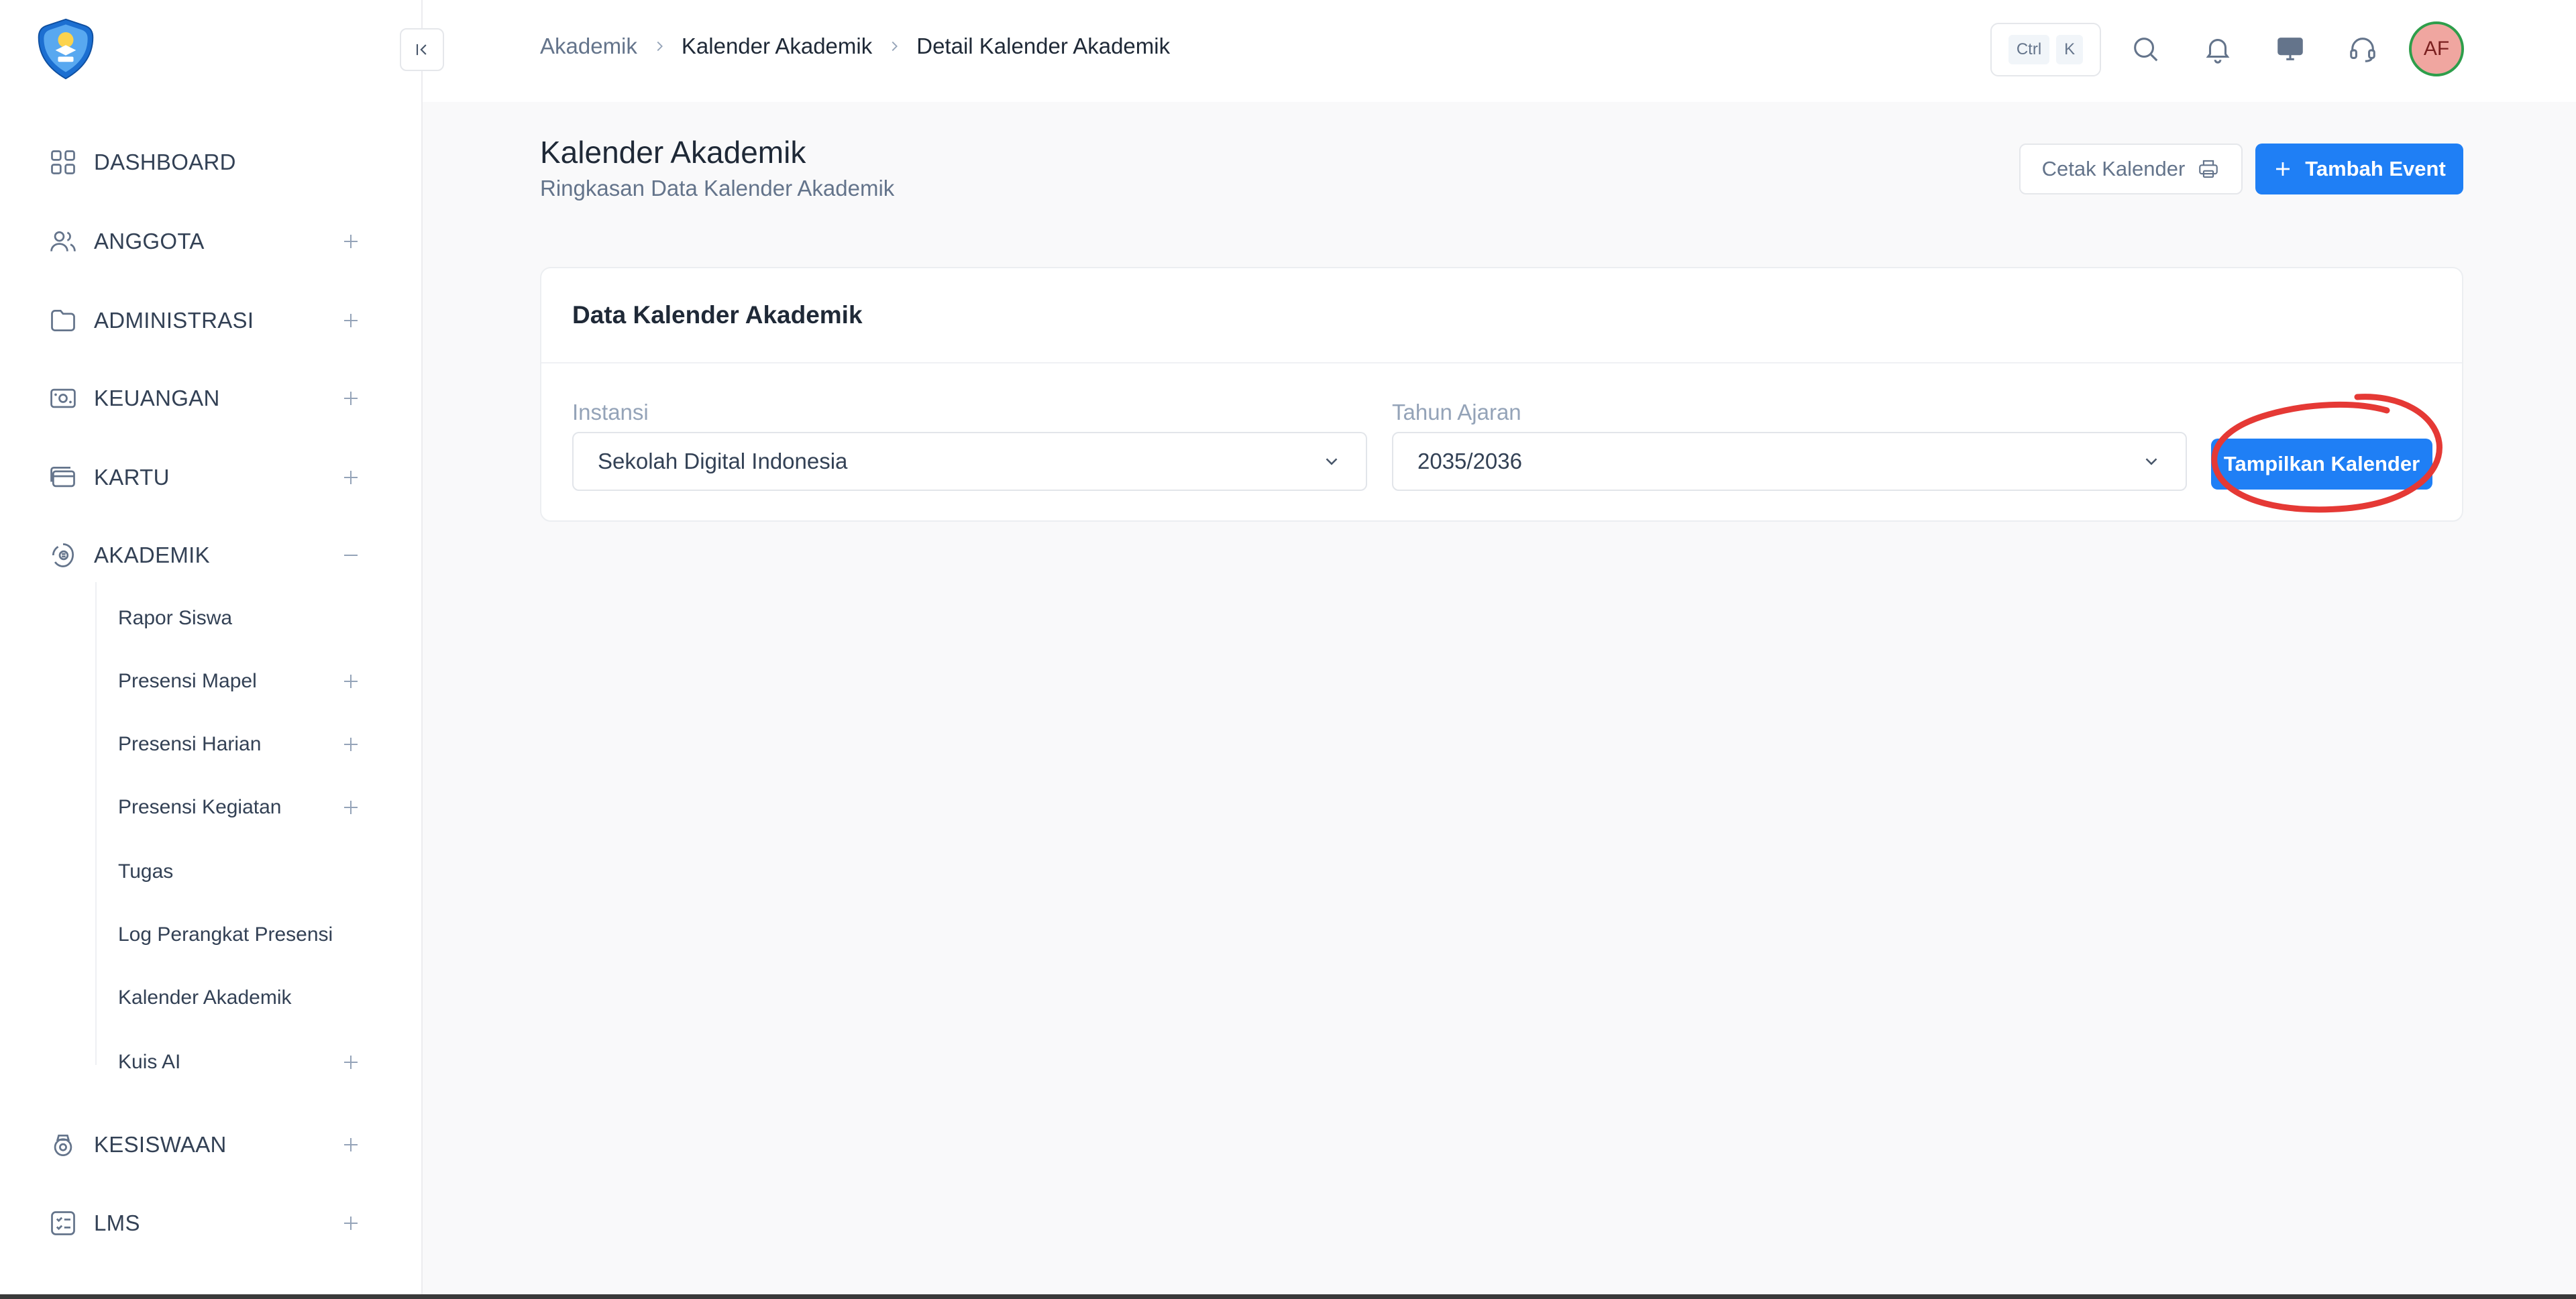 The height and width of the screenshot is (1299, 2576). I want to click on sidebar-subitem-label: Presensi Kegiatan, so click(200, 807).